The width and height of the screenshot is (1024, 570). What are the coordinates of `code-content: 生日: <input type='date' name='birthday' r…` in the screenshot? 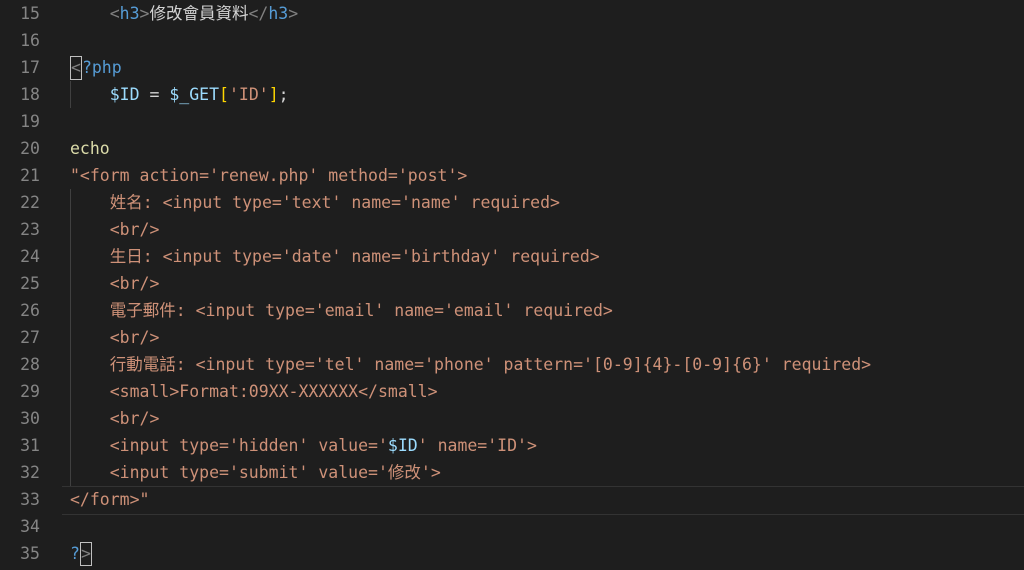 It's located at (335, 256).